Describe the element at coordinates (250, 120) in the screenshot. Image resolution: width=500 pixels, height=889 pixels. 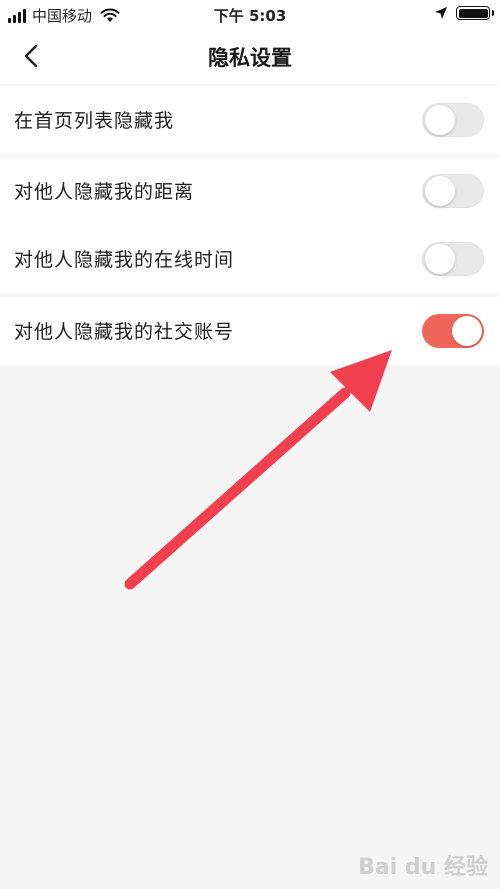
I see `setting-row-hide-from-home-list: 在首页列表隐藏我` at that location.